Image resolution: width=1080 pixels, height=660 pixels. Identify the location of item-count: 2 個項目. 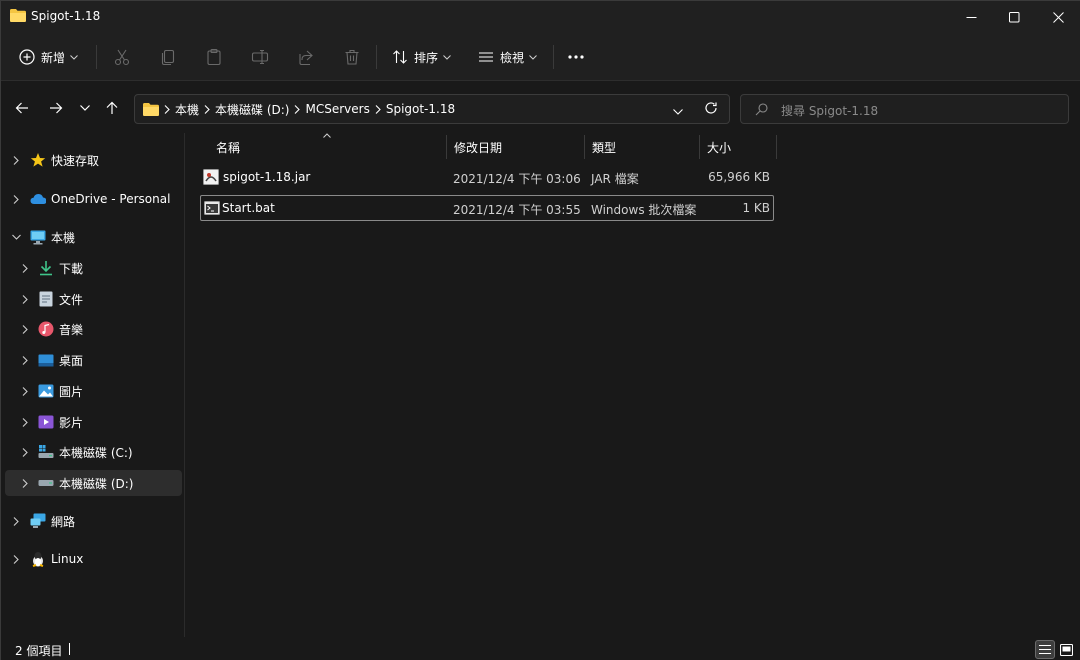
(39, 651).